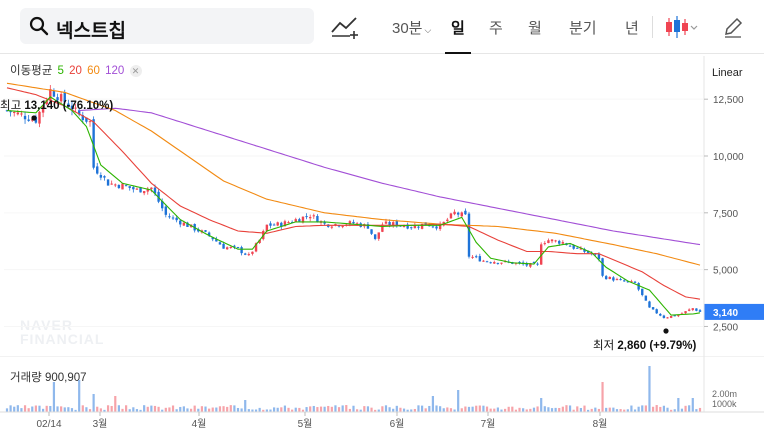 This screenshot has height=433, width=764. What do you see at coordinates (68, 106) in the screenshot?
I see `high-value: 13,140 (-76.10%)` at bounding box center [68, 106].